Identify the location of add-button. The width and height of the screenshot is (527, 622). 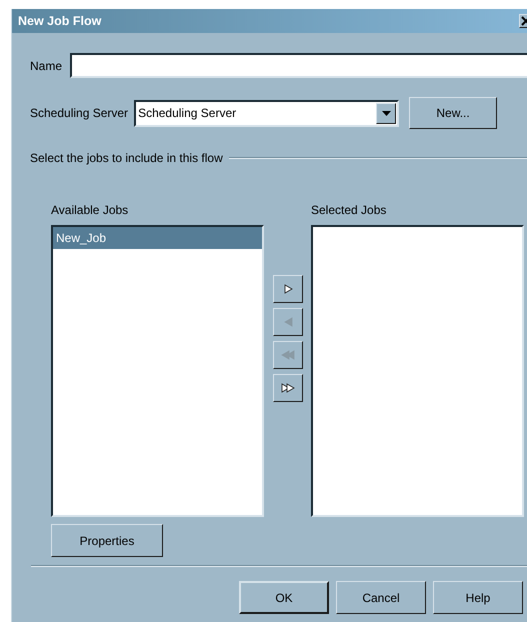
(287, 289).